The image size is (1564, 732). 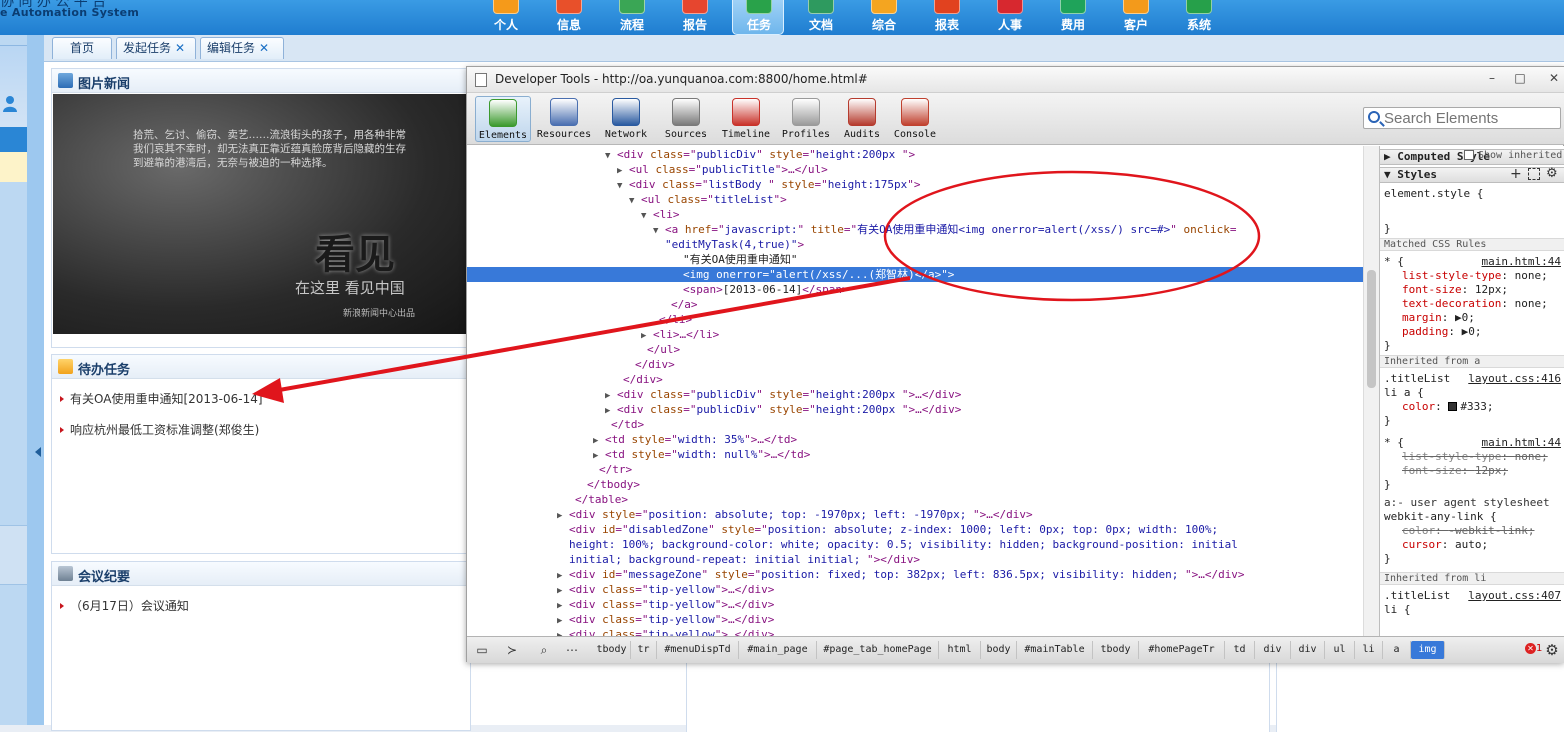 I want to click on inspect-icon: ⌕, so click(x=544, y=650).